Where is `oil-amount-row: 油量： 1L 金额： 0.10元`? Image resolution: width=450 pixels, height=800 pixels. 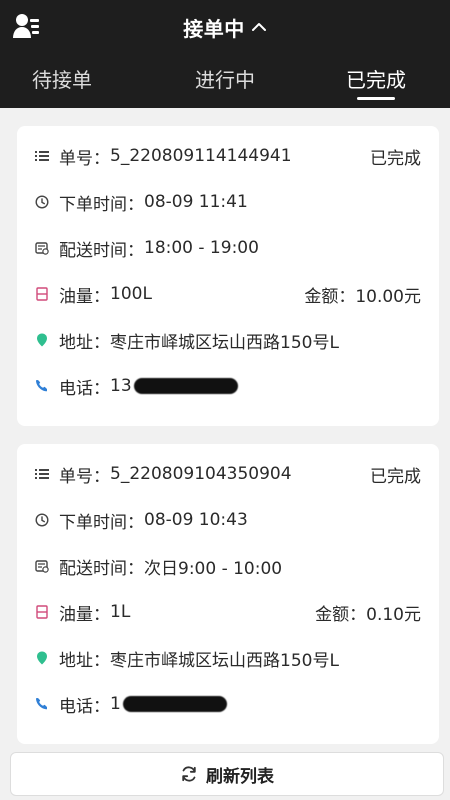 oil-amount-row: 油量： 1L 金额： 0.10元 is located at coordinates (228, 612).